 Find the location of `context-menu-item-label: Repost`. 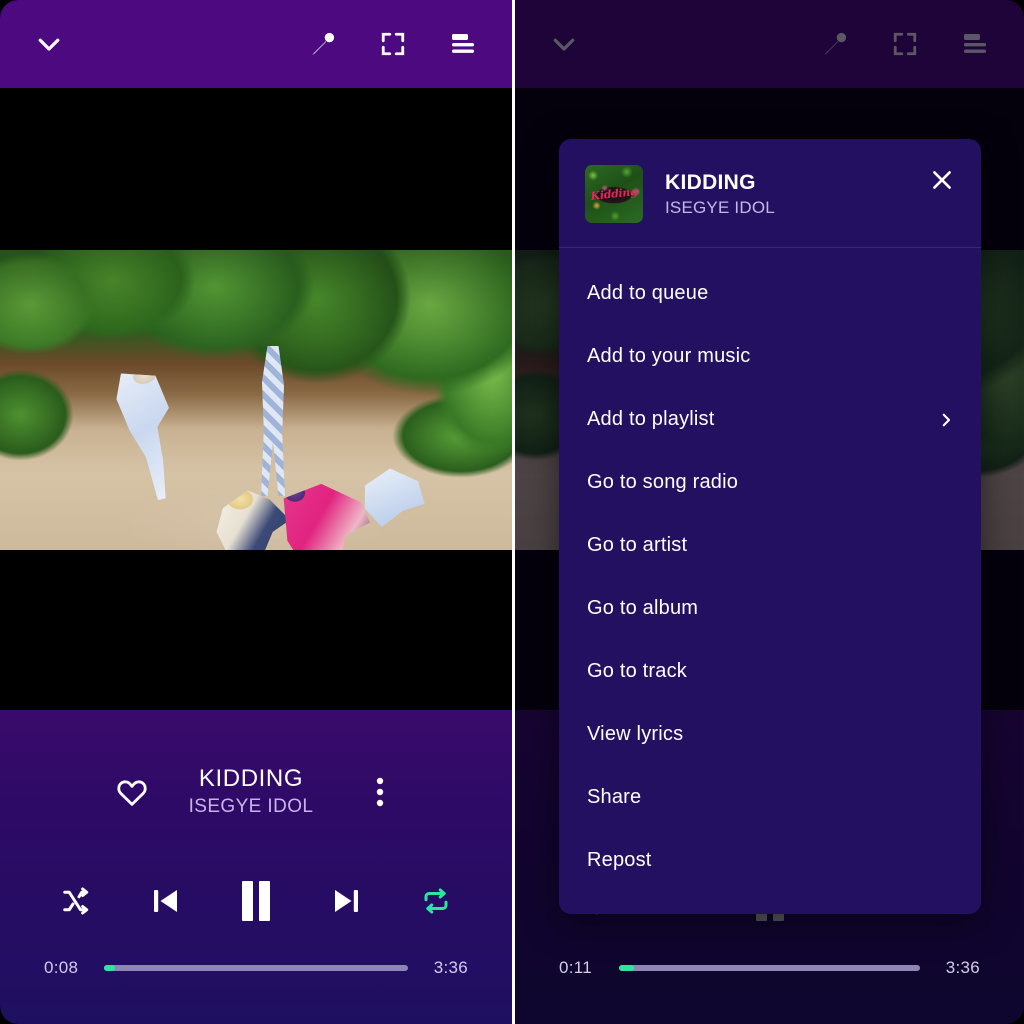

context-menu-item-label: Repost is located at coordinates (619, 860).